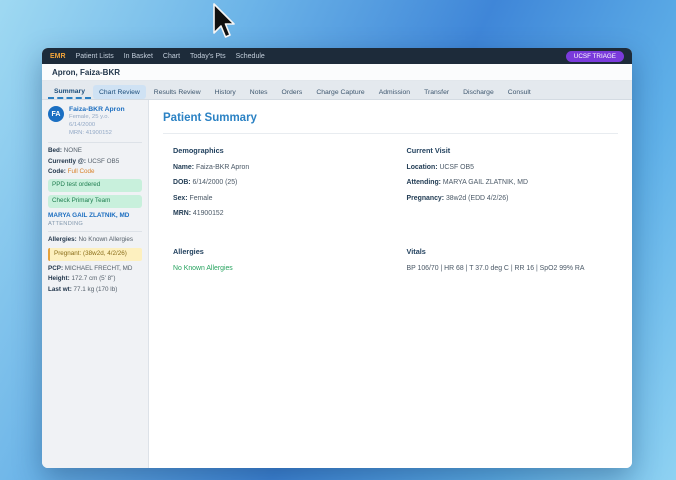 The image size is (676, 480). Describe the element at coordinates (90, 133) in the screenshot. I see `sidebar-mrn: MRN: 41900152` at that location.